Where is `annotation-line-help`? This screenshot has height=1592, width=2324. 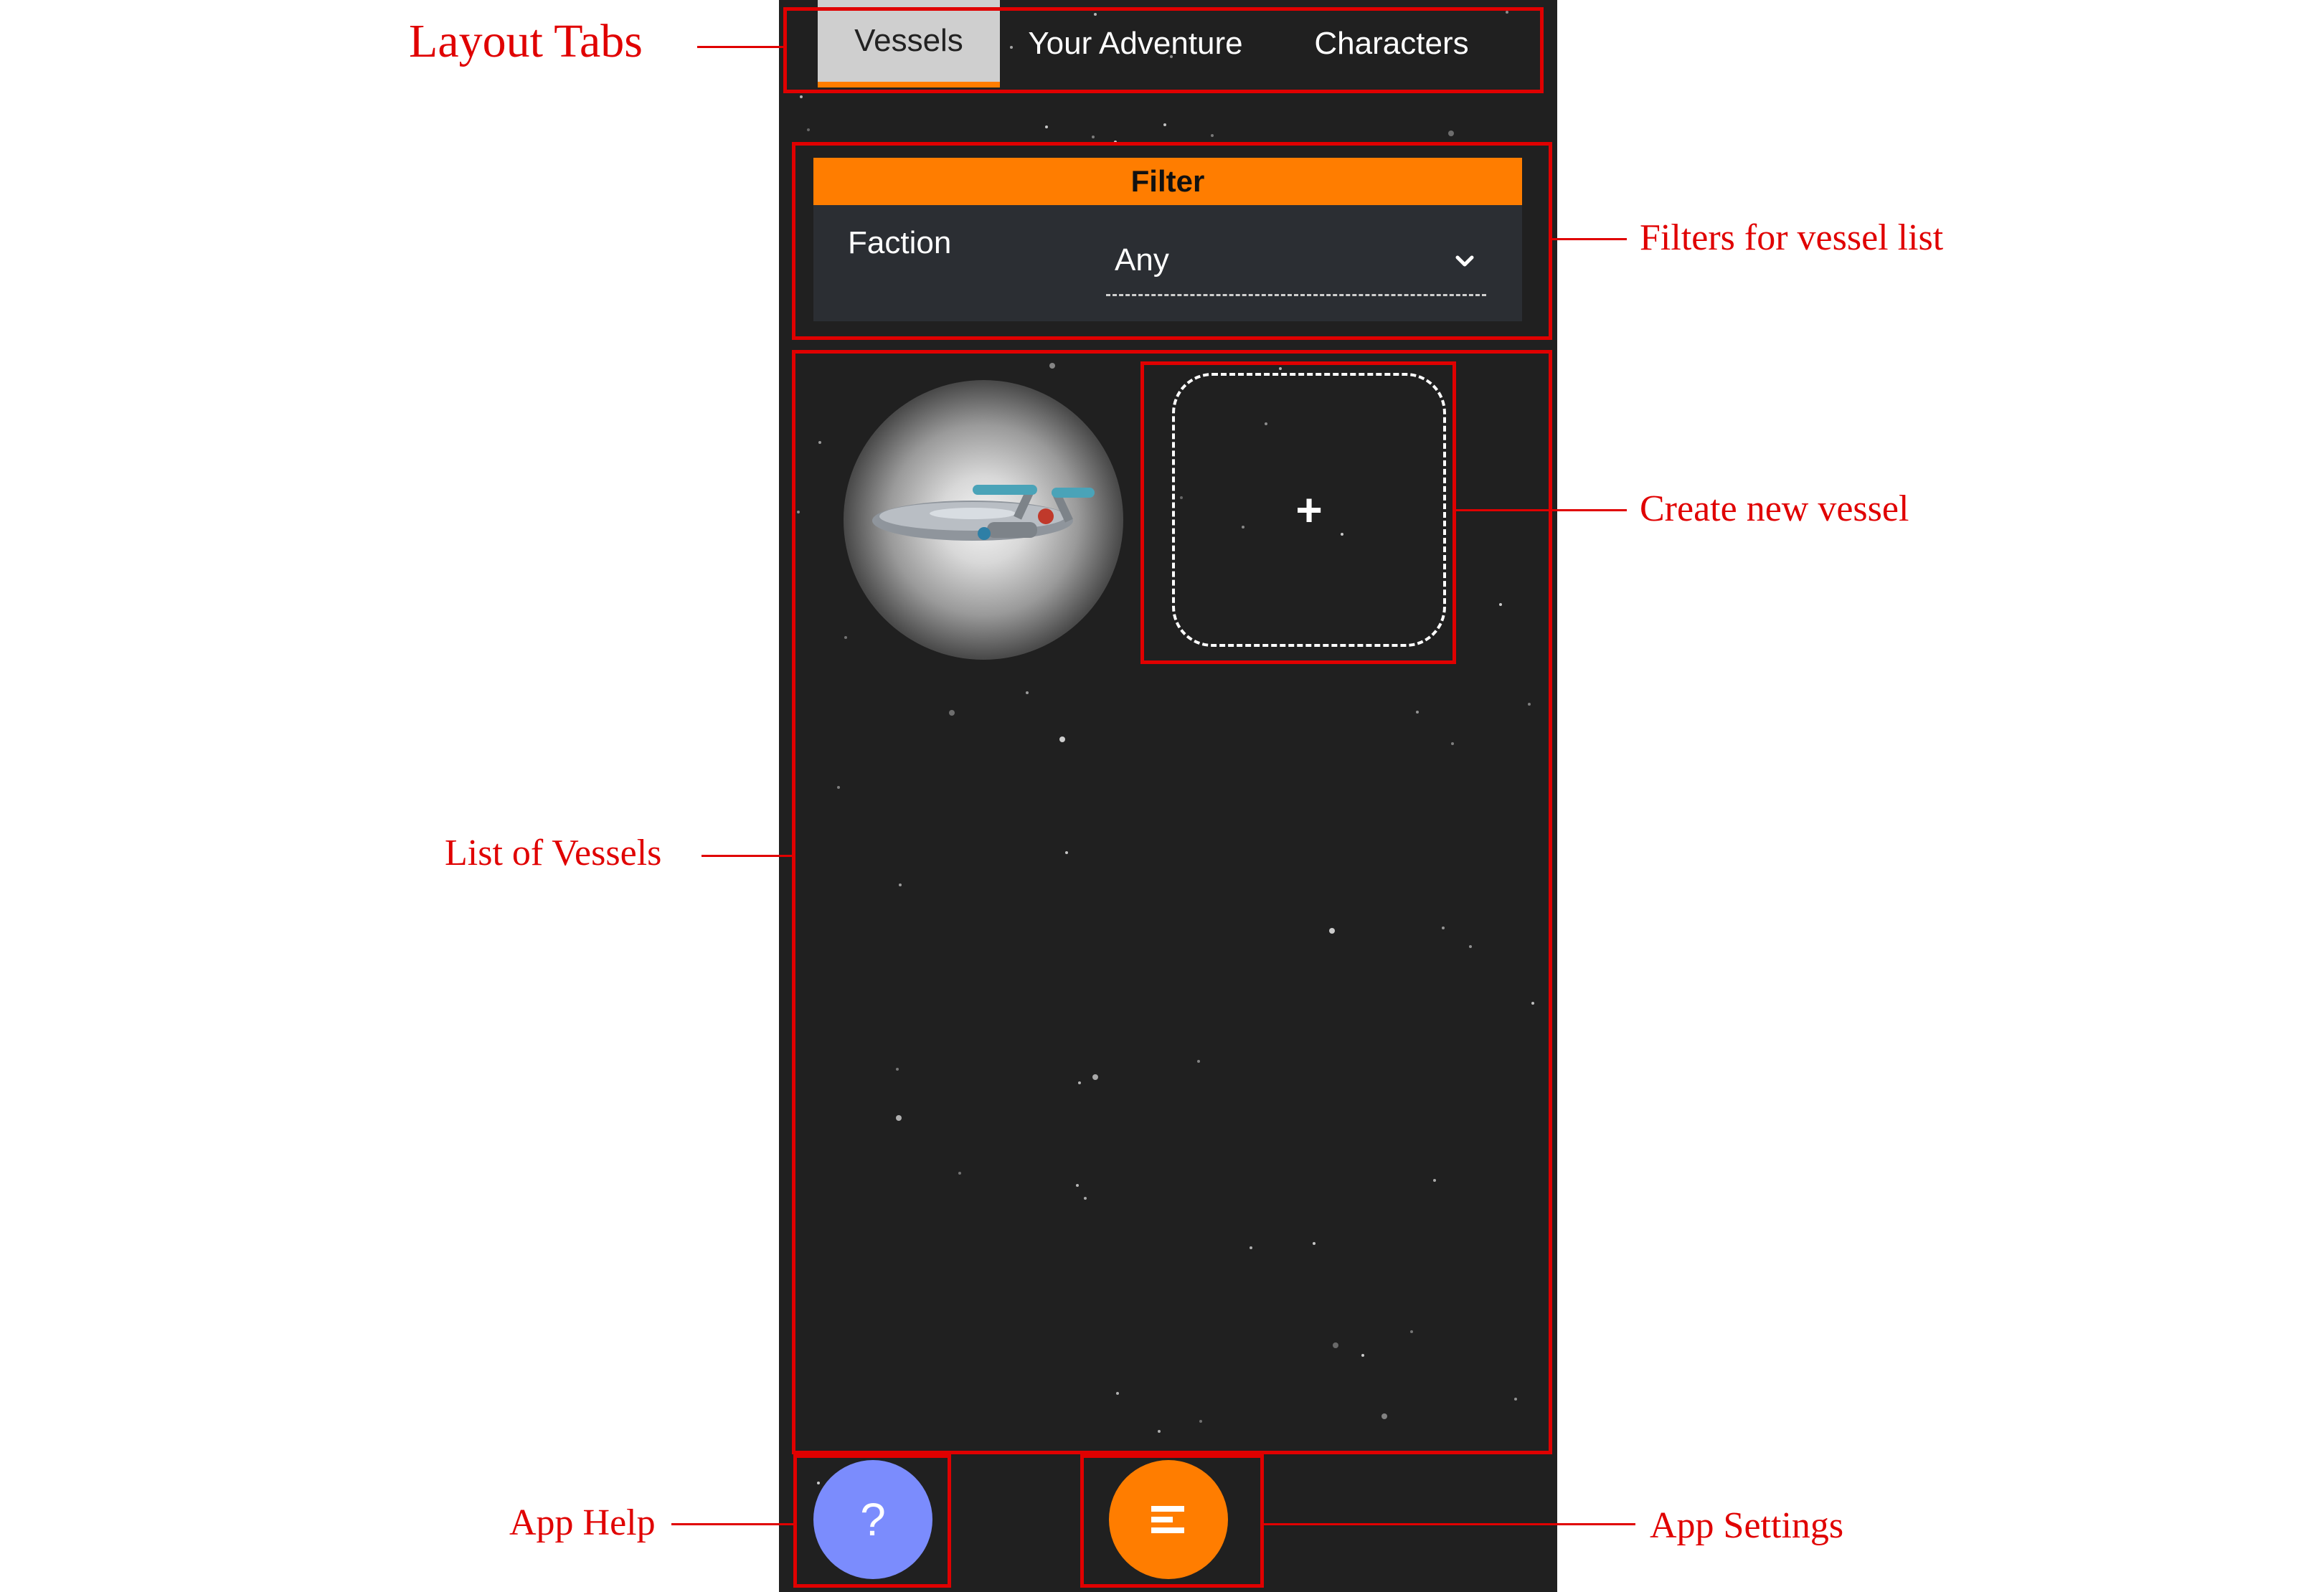
annotation-line-help is located at coordinates (732, 1524).